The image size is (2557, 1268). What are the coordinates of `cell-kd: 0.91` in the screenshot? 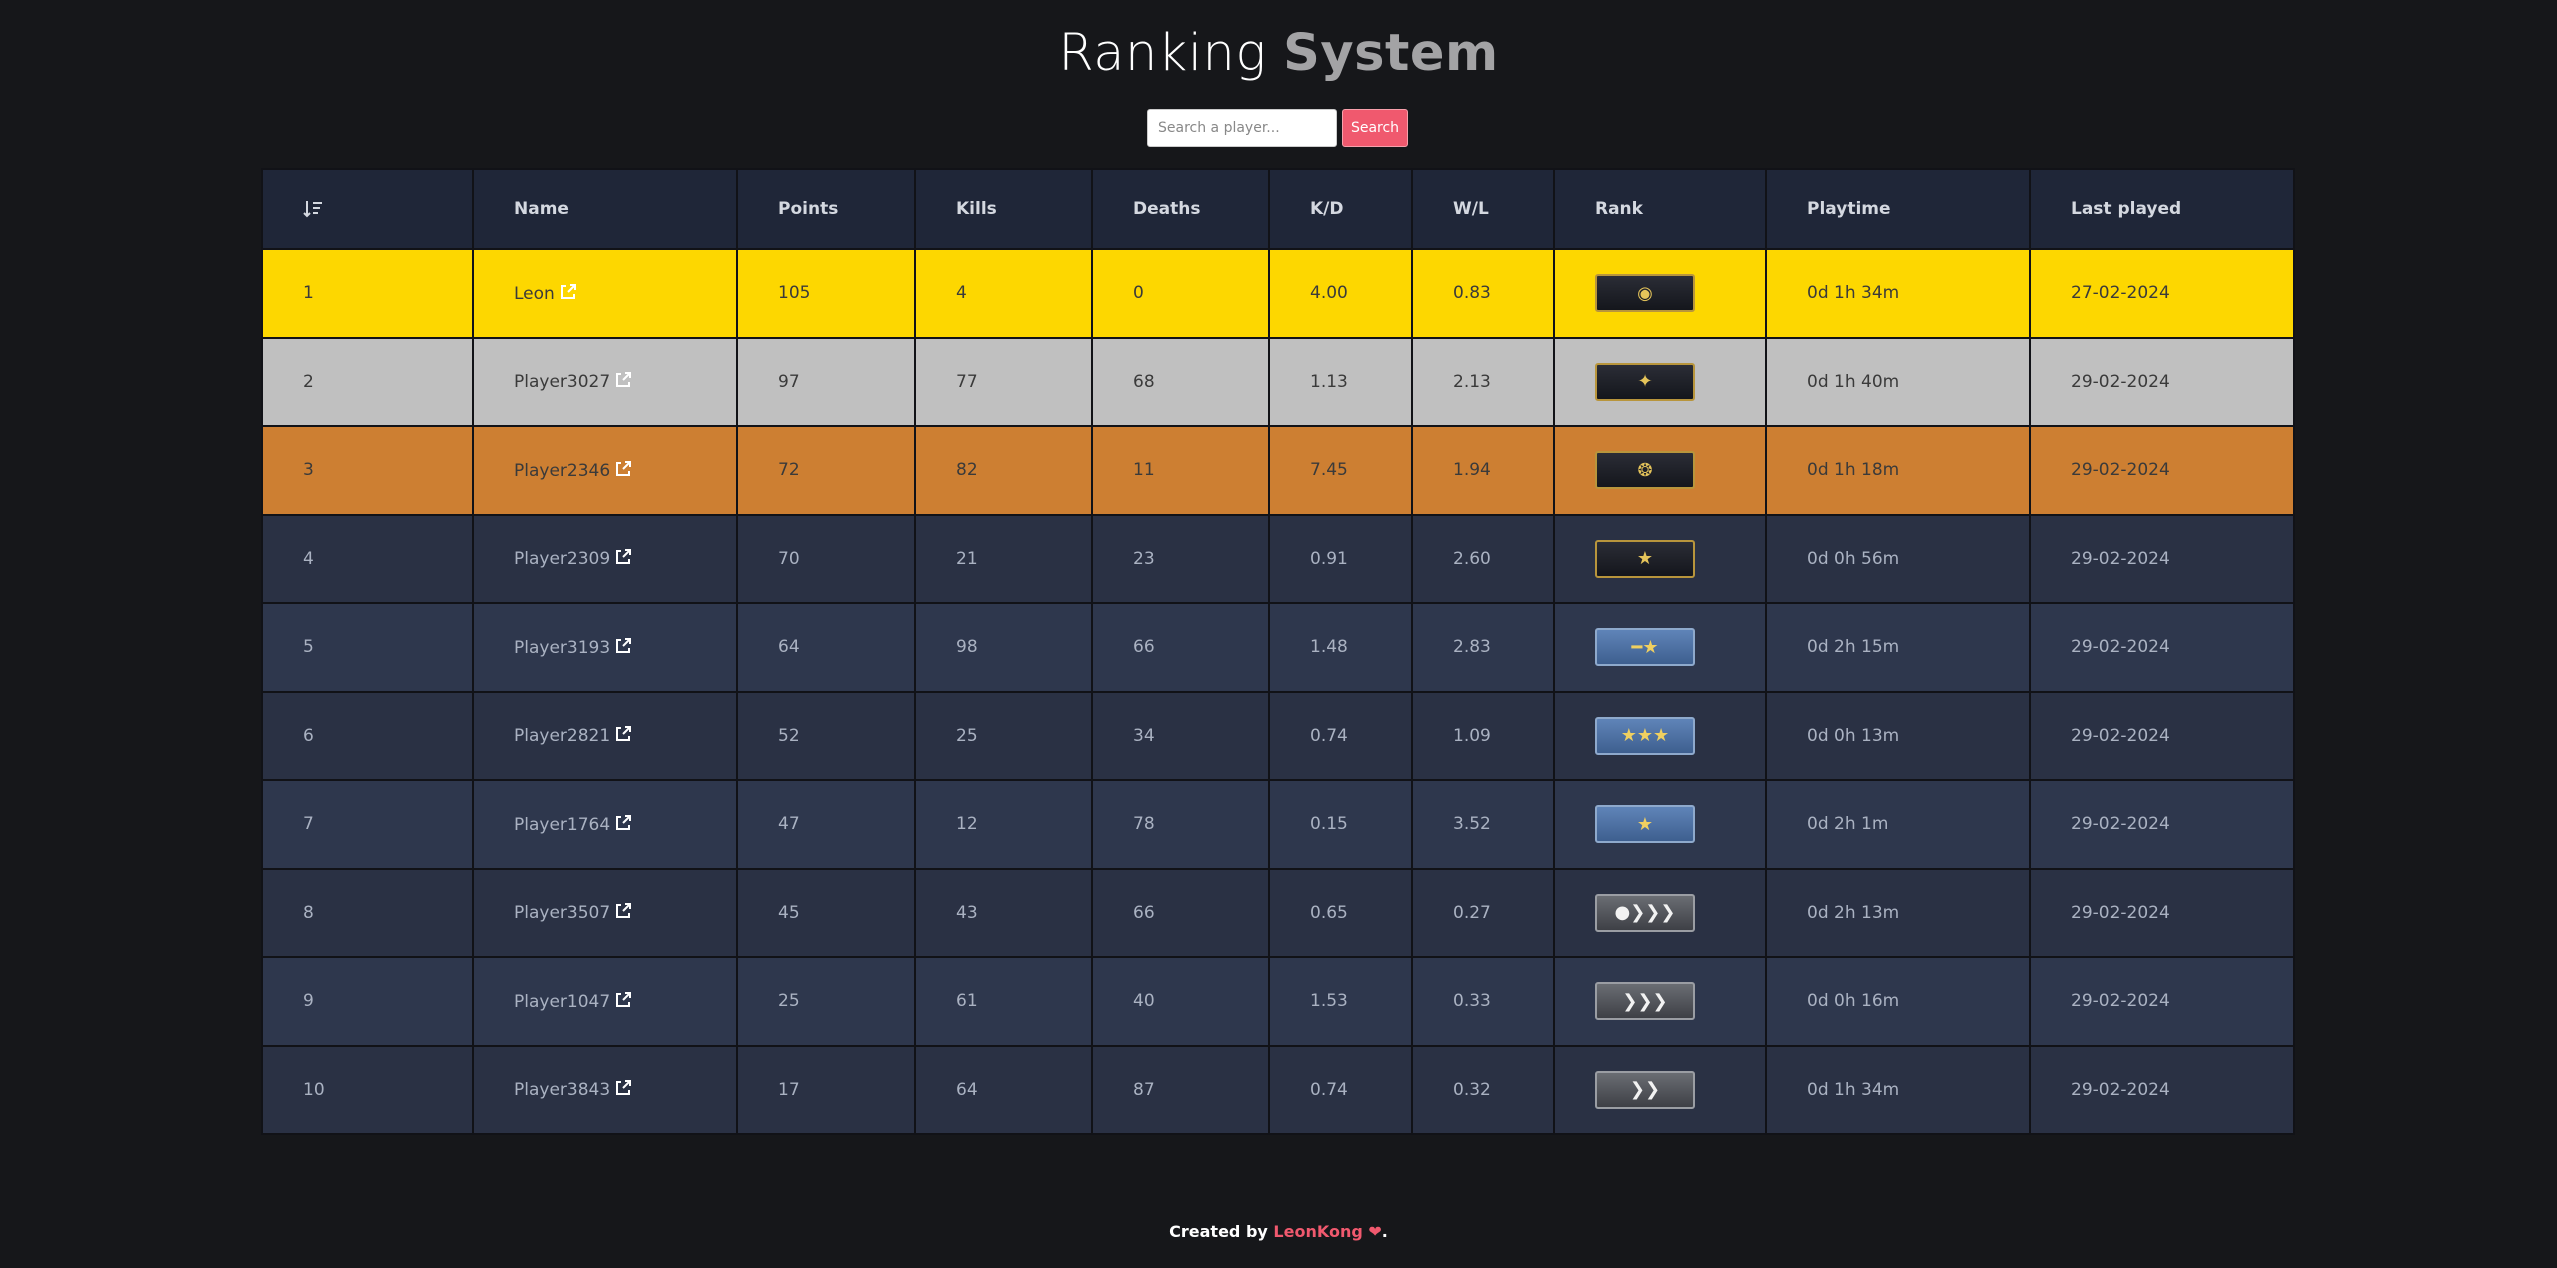 It's located at (1340, 558).